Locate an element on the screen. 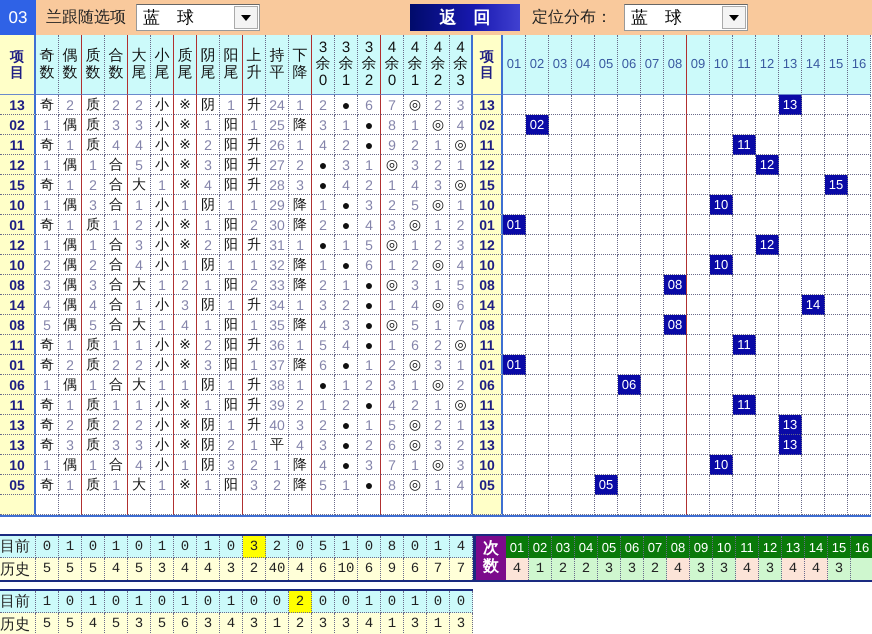 This screenshot has height=634, width=872. number-badge: 01 is located at coordinates (514, 225).